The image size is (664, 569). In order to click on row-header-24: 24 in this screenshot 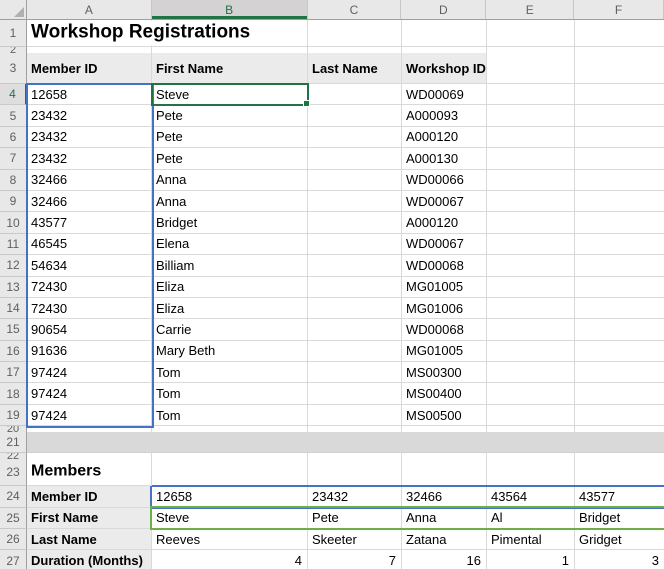, I will do `click(13, 497)`.